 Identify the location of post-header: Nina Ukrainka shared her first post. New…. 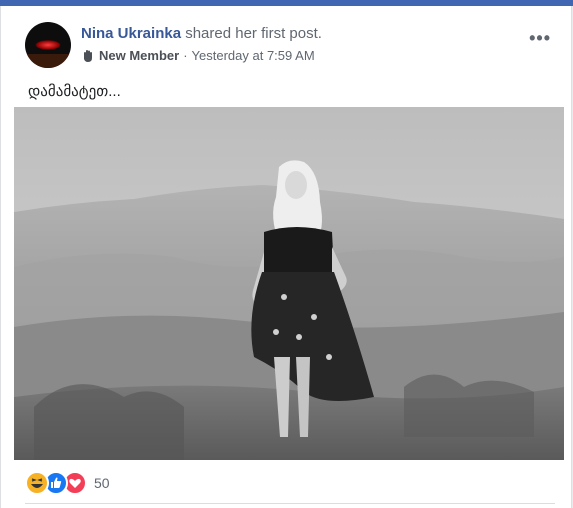
(290, 48).